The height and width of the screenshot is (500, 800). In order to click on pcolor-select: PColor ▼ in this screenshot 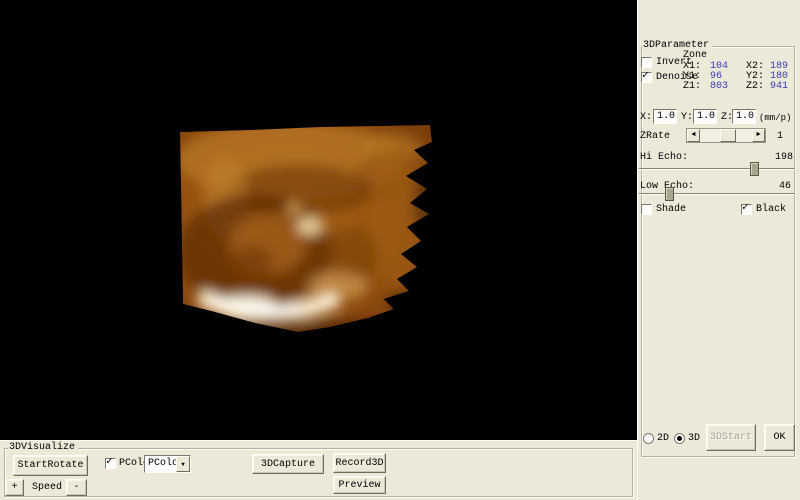, I will do `click(167, 464)`.